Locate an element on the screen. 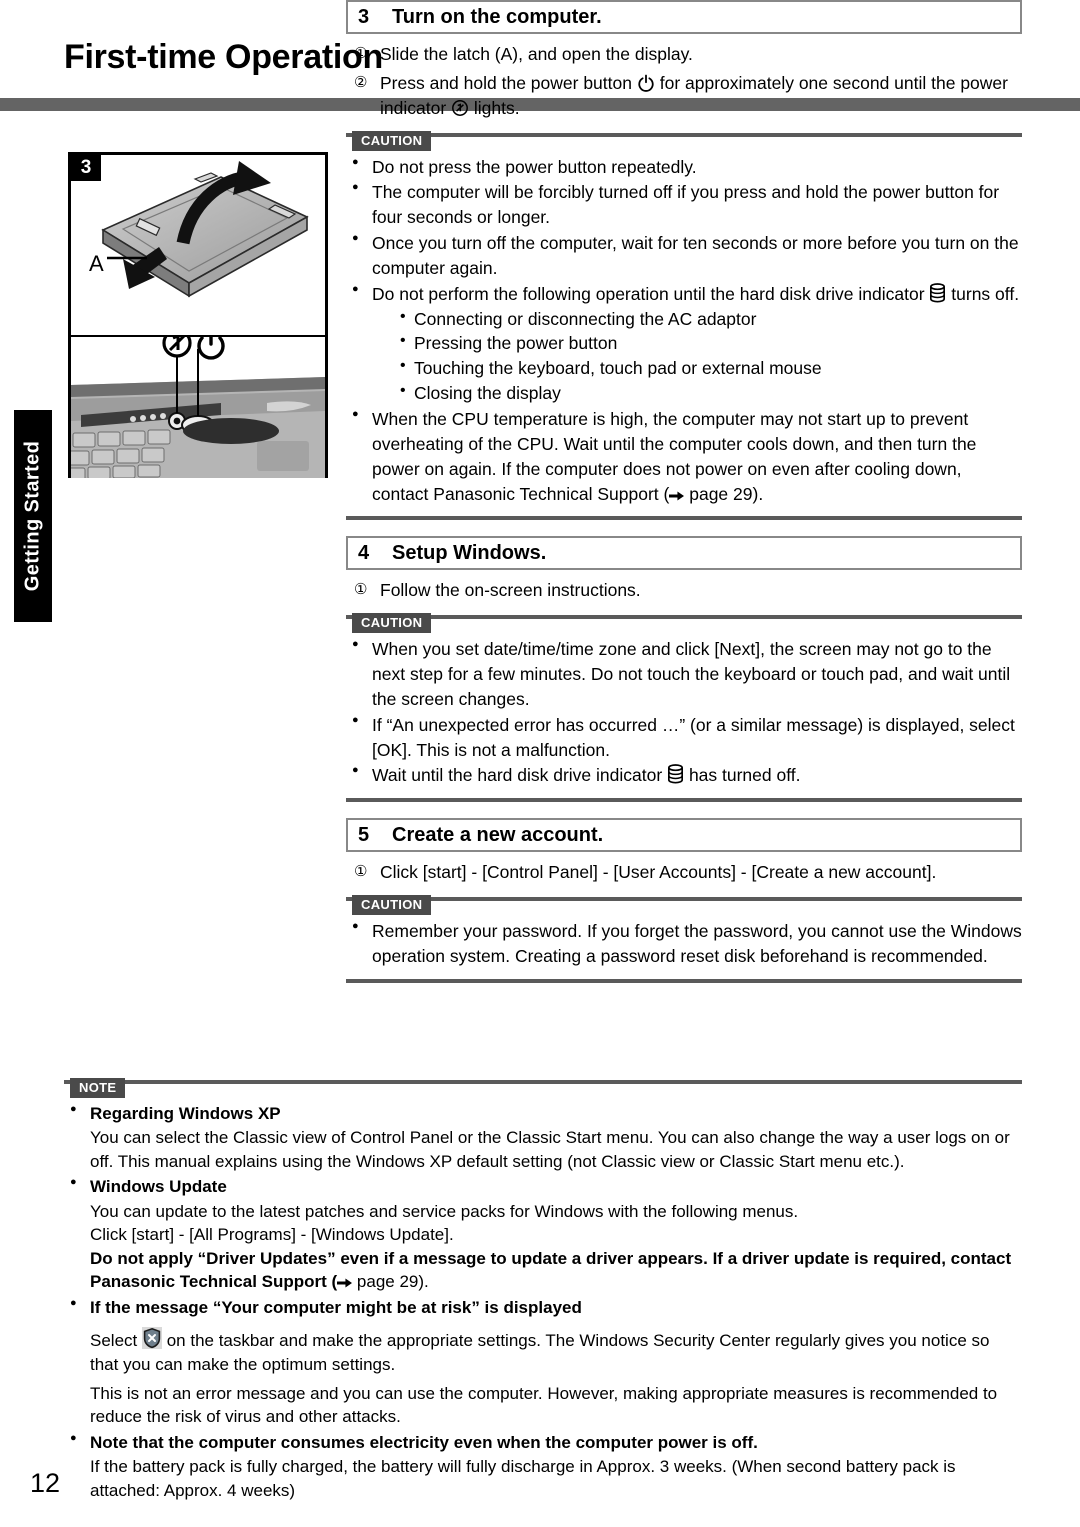 The width and height of the screenshot is (1080, 1527). step-5-end-rule is located at coordinates (684, 980).